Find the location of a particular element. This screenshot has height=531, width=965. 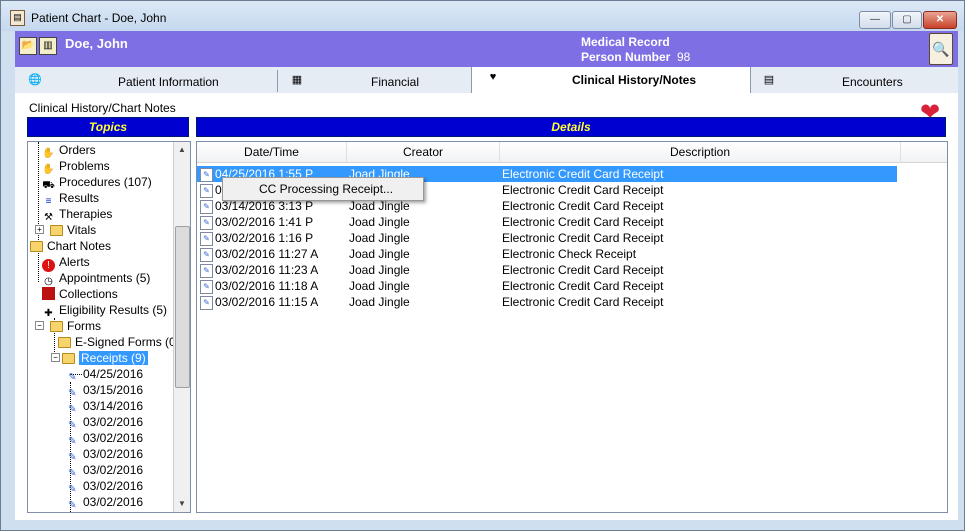

folder-icon is located at coordinates (64, 342).